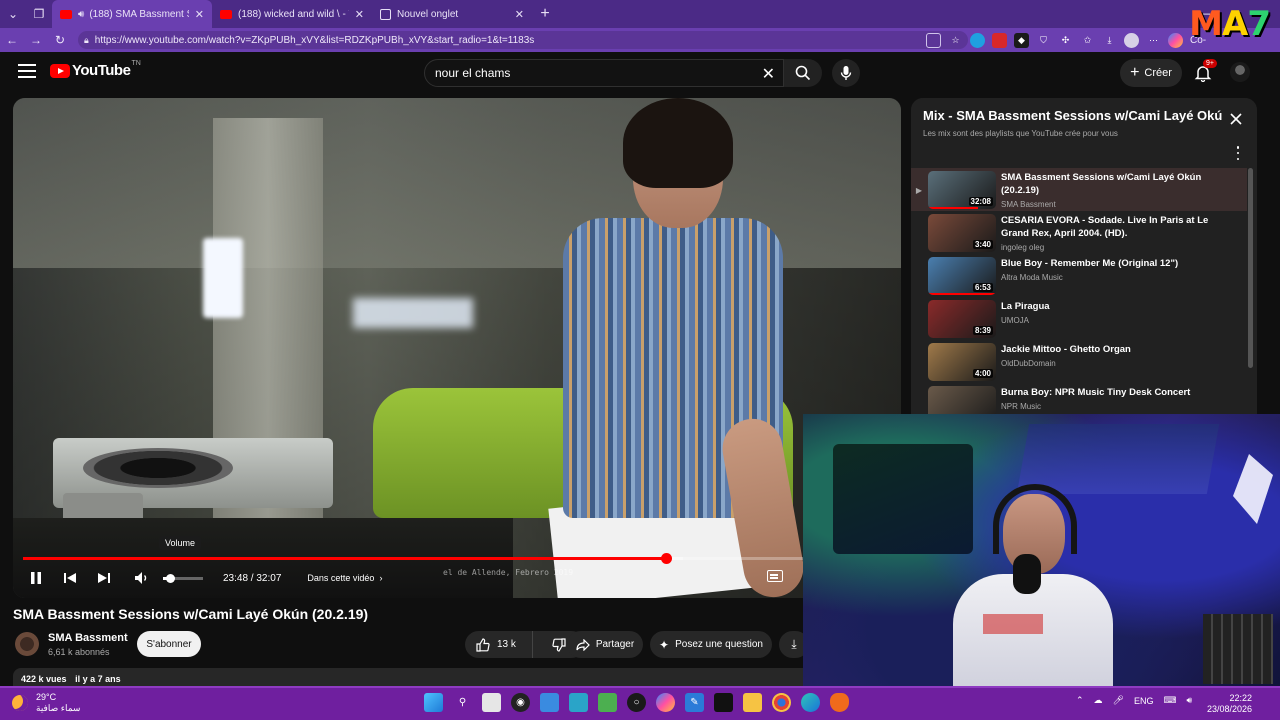 The width and height of the screenshot is (1280, 720). I want to click on speaker-icon: 🔊︎, so click(81, 14).